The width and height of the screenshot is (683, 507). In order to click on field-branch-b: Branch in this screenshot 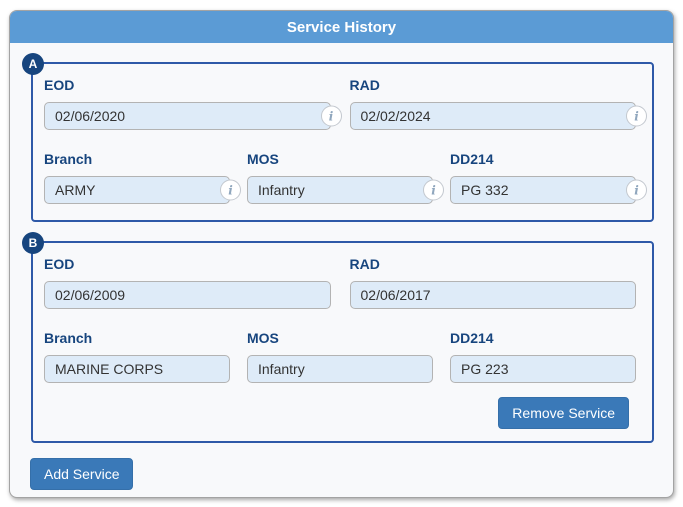, I will do `click(137, 356)`.